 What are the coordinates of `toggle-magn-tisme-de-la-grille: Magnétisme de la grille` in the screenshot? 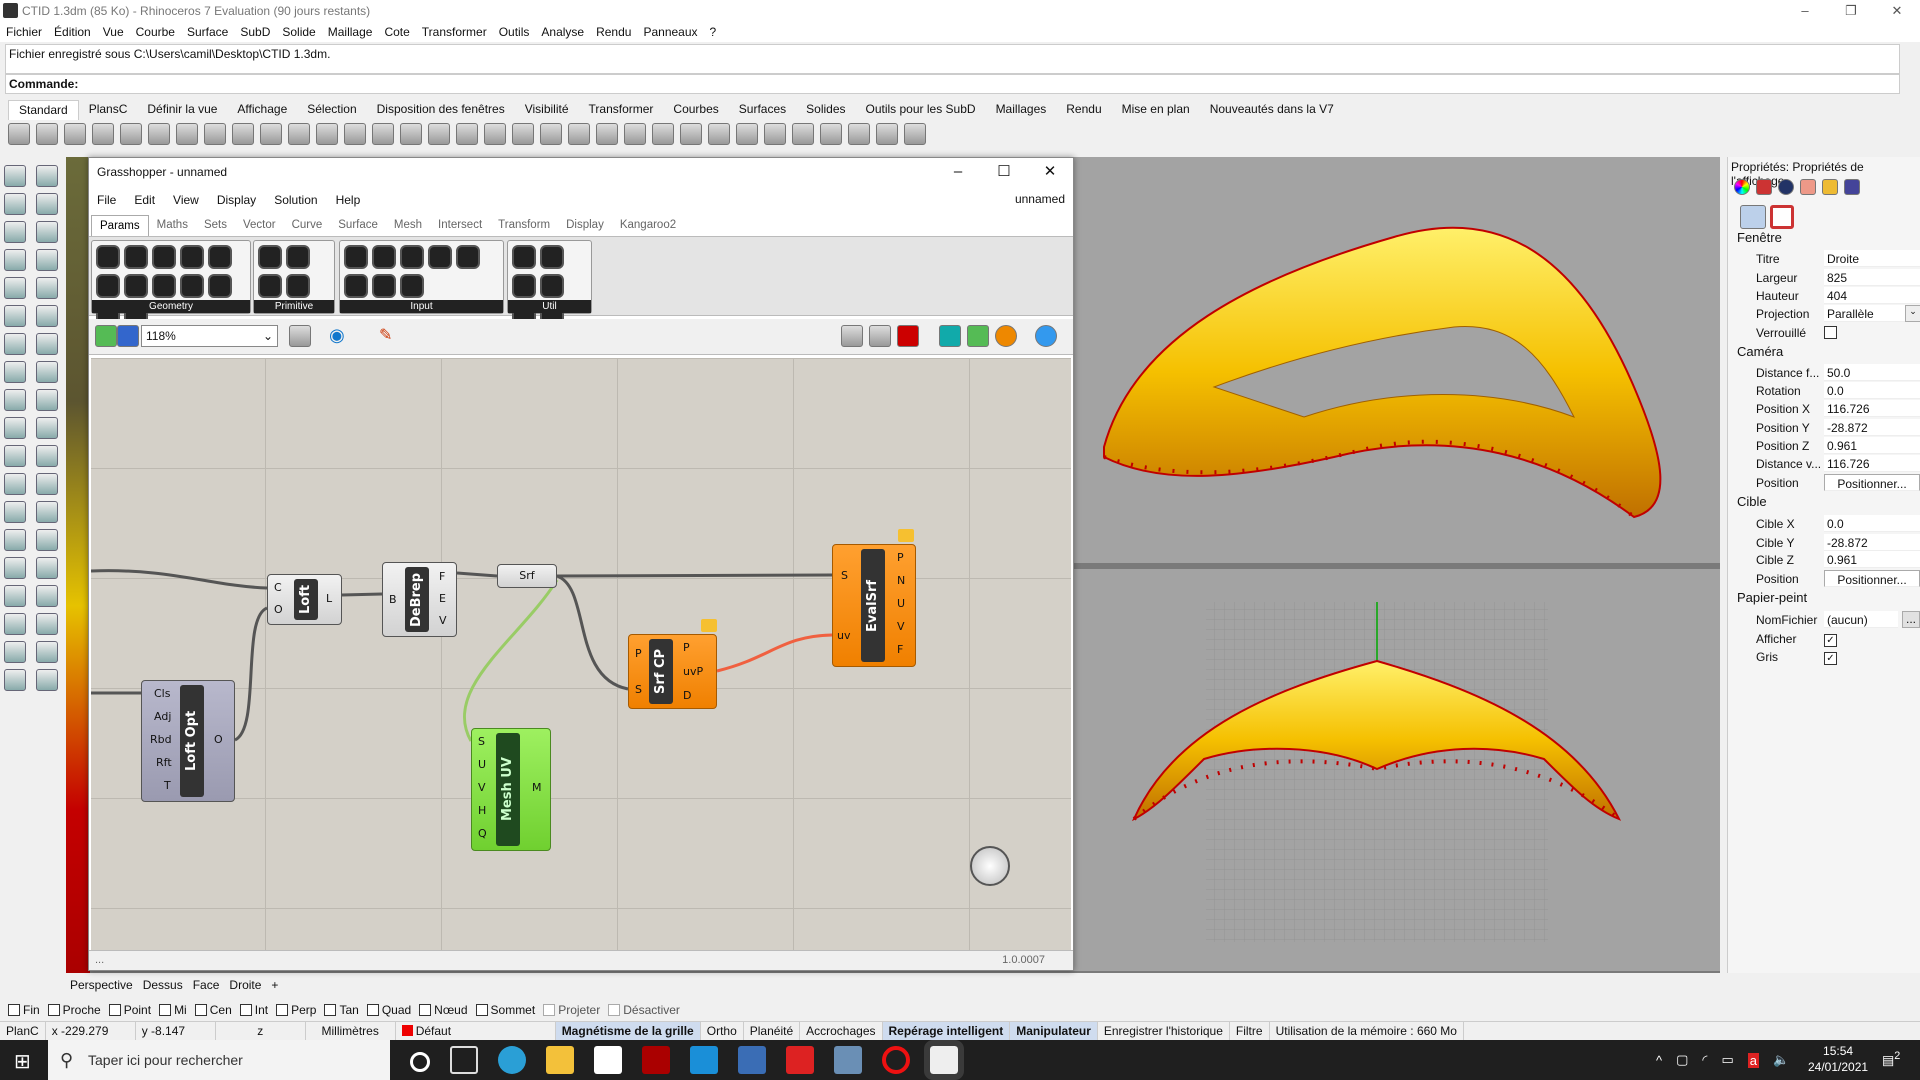 It's located at (628, 1031).